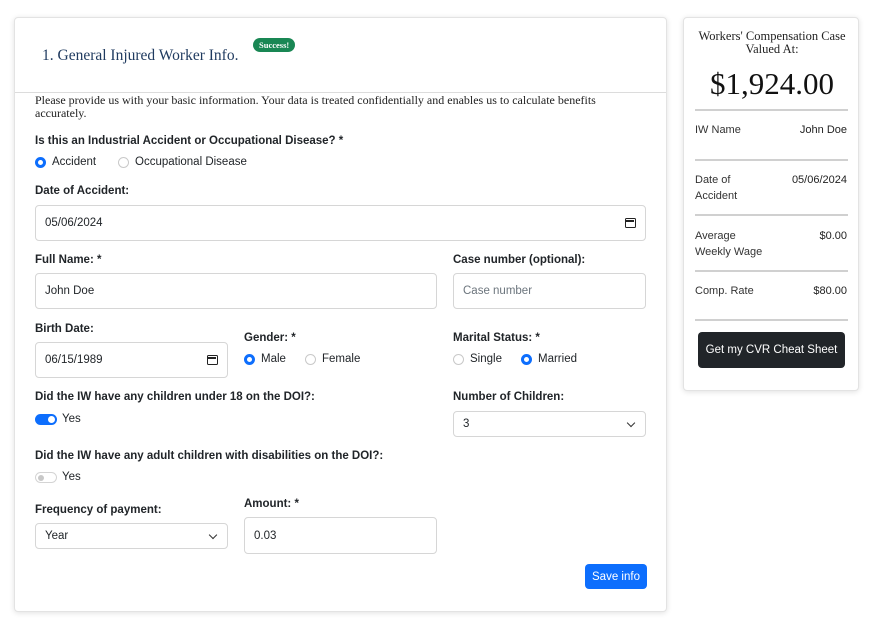 This screenshot has height=630, width=871. I want to click on children-under-18-toggle, so click(46, 419).